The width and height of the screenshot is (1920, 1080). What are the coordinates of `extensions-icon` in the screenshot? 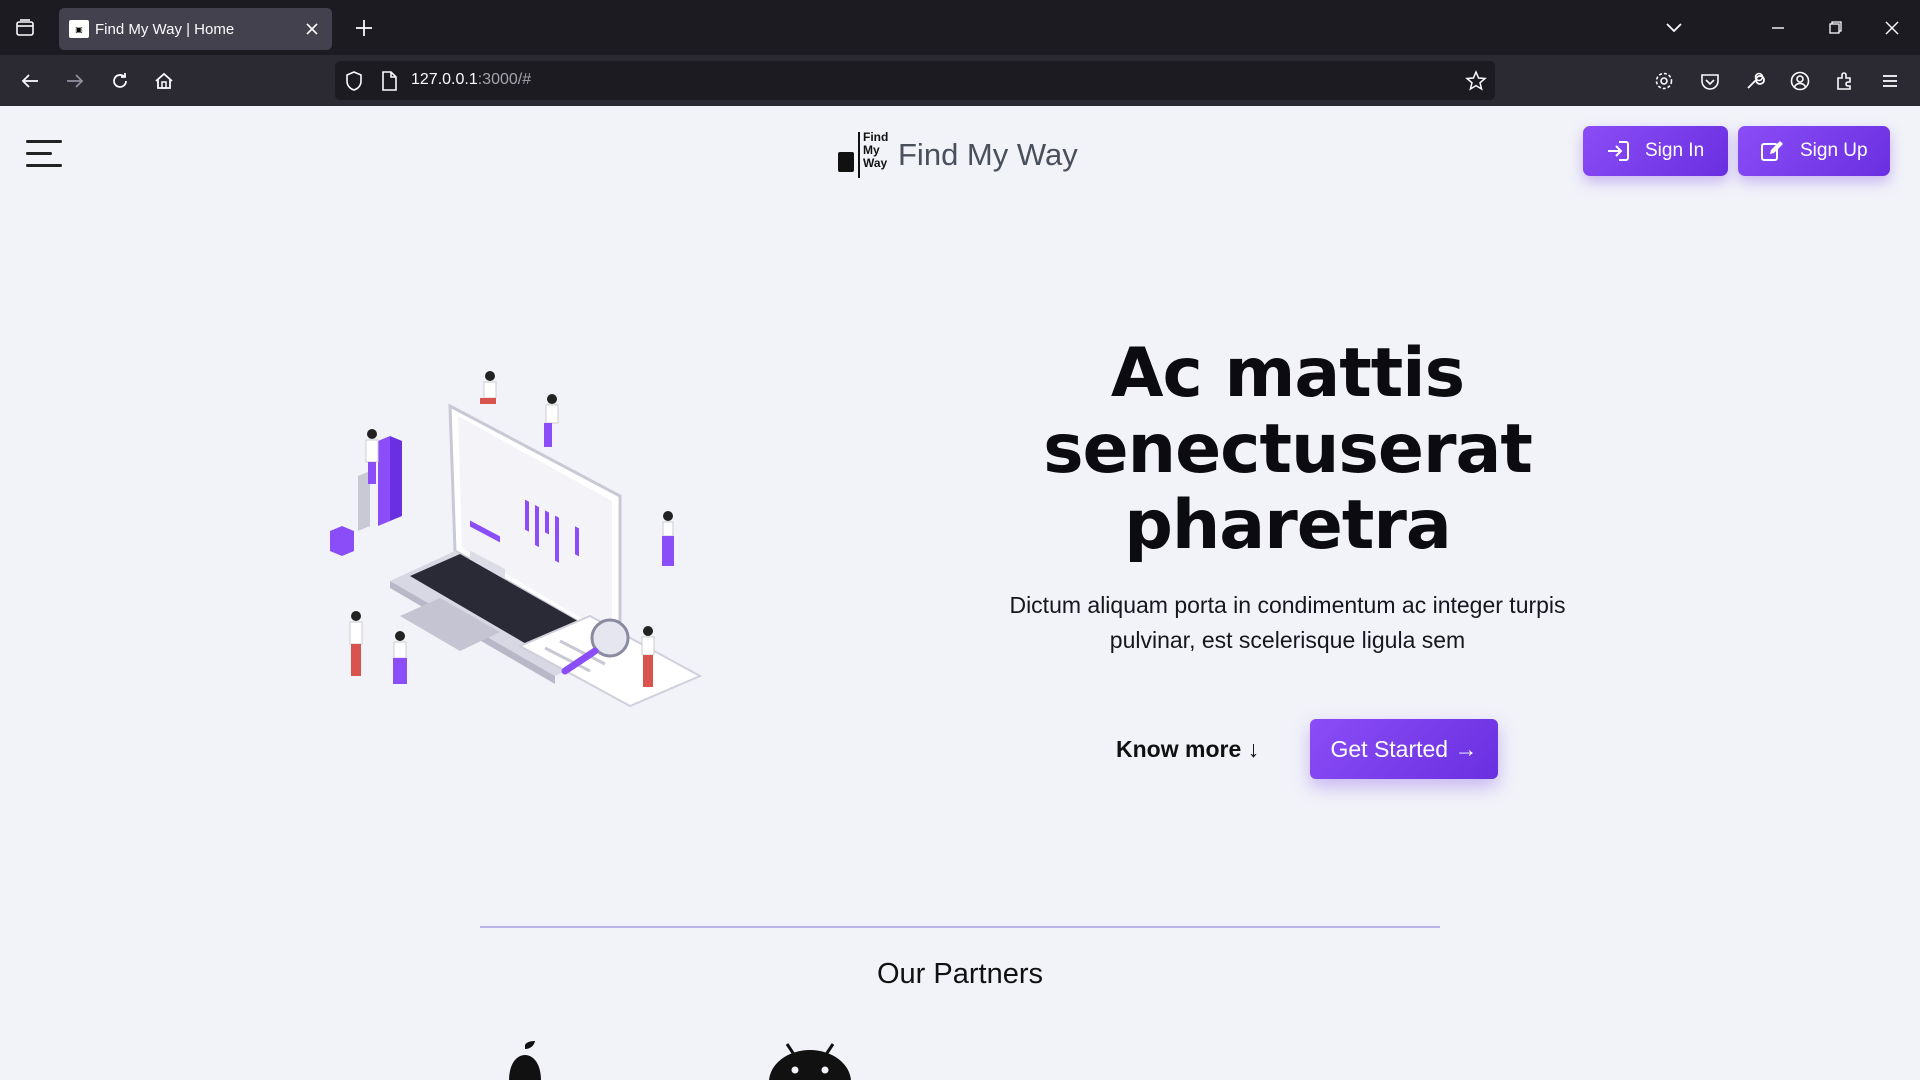 It's located at (1845, 81).